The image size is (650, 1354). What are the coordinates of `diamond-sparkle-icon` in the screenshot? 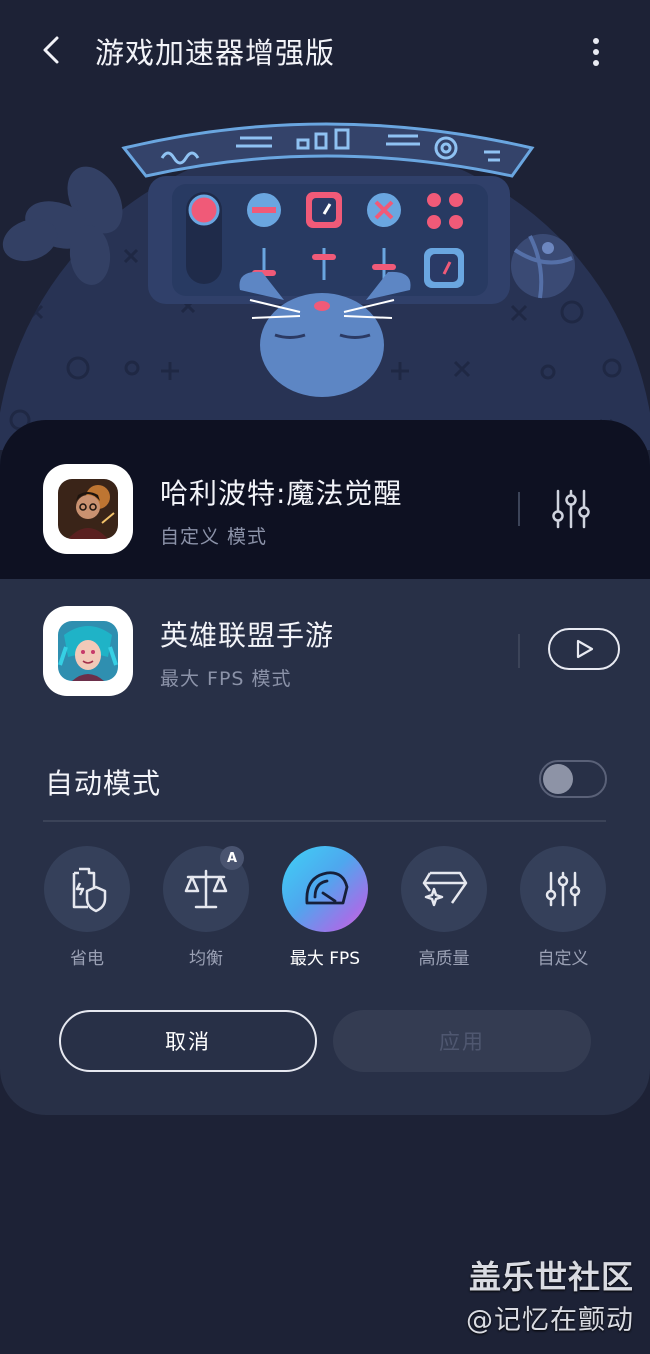 It's located at (445, 889).